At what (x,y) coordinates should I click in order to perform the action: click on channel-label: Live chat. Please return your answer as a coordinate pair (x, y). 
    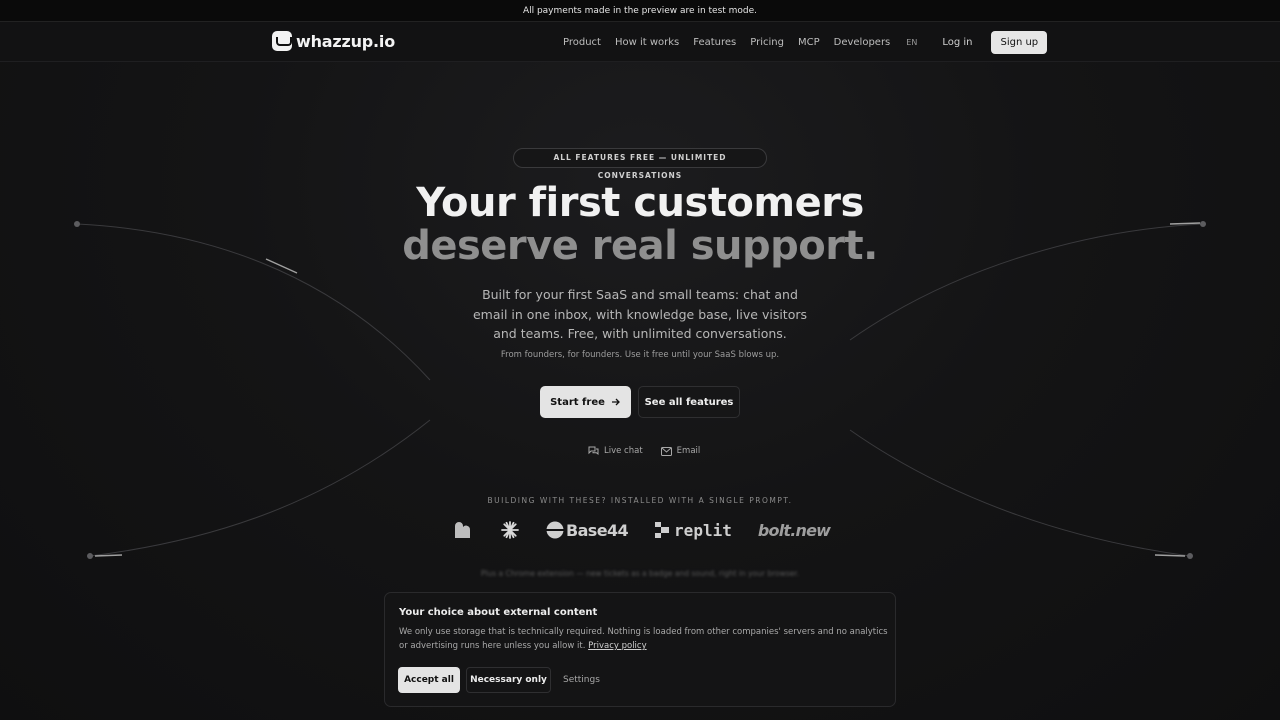
    Looking at the image, I should click on (623, 451).